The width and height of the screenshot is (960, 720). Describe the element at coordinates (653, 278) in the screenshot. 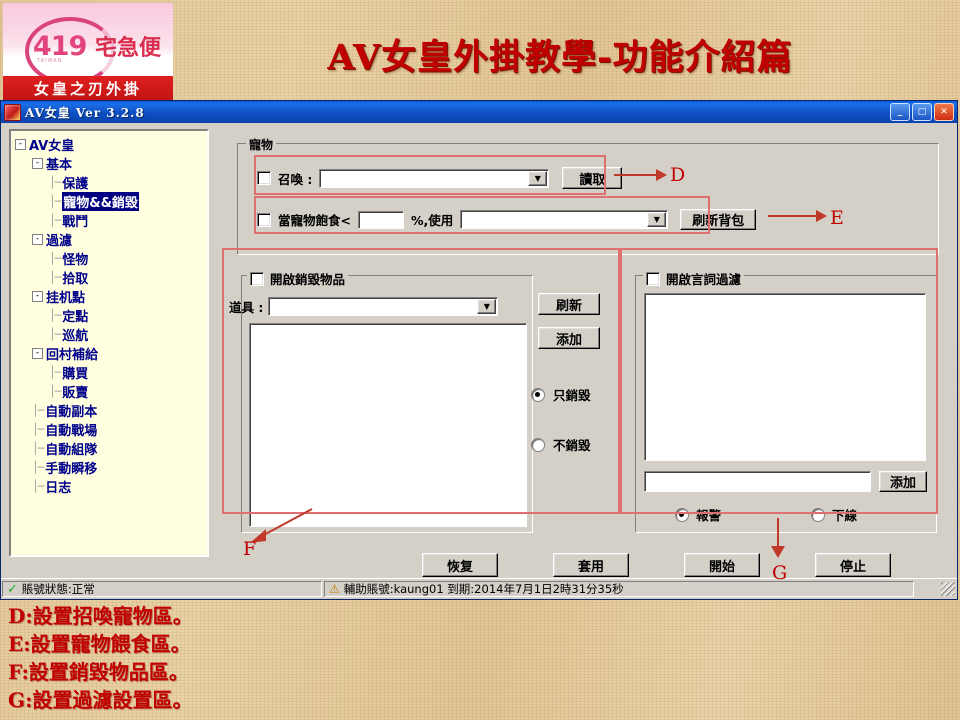

I see `enable-filter-checkbox` at that location.